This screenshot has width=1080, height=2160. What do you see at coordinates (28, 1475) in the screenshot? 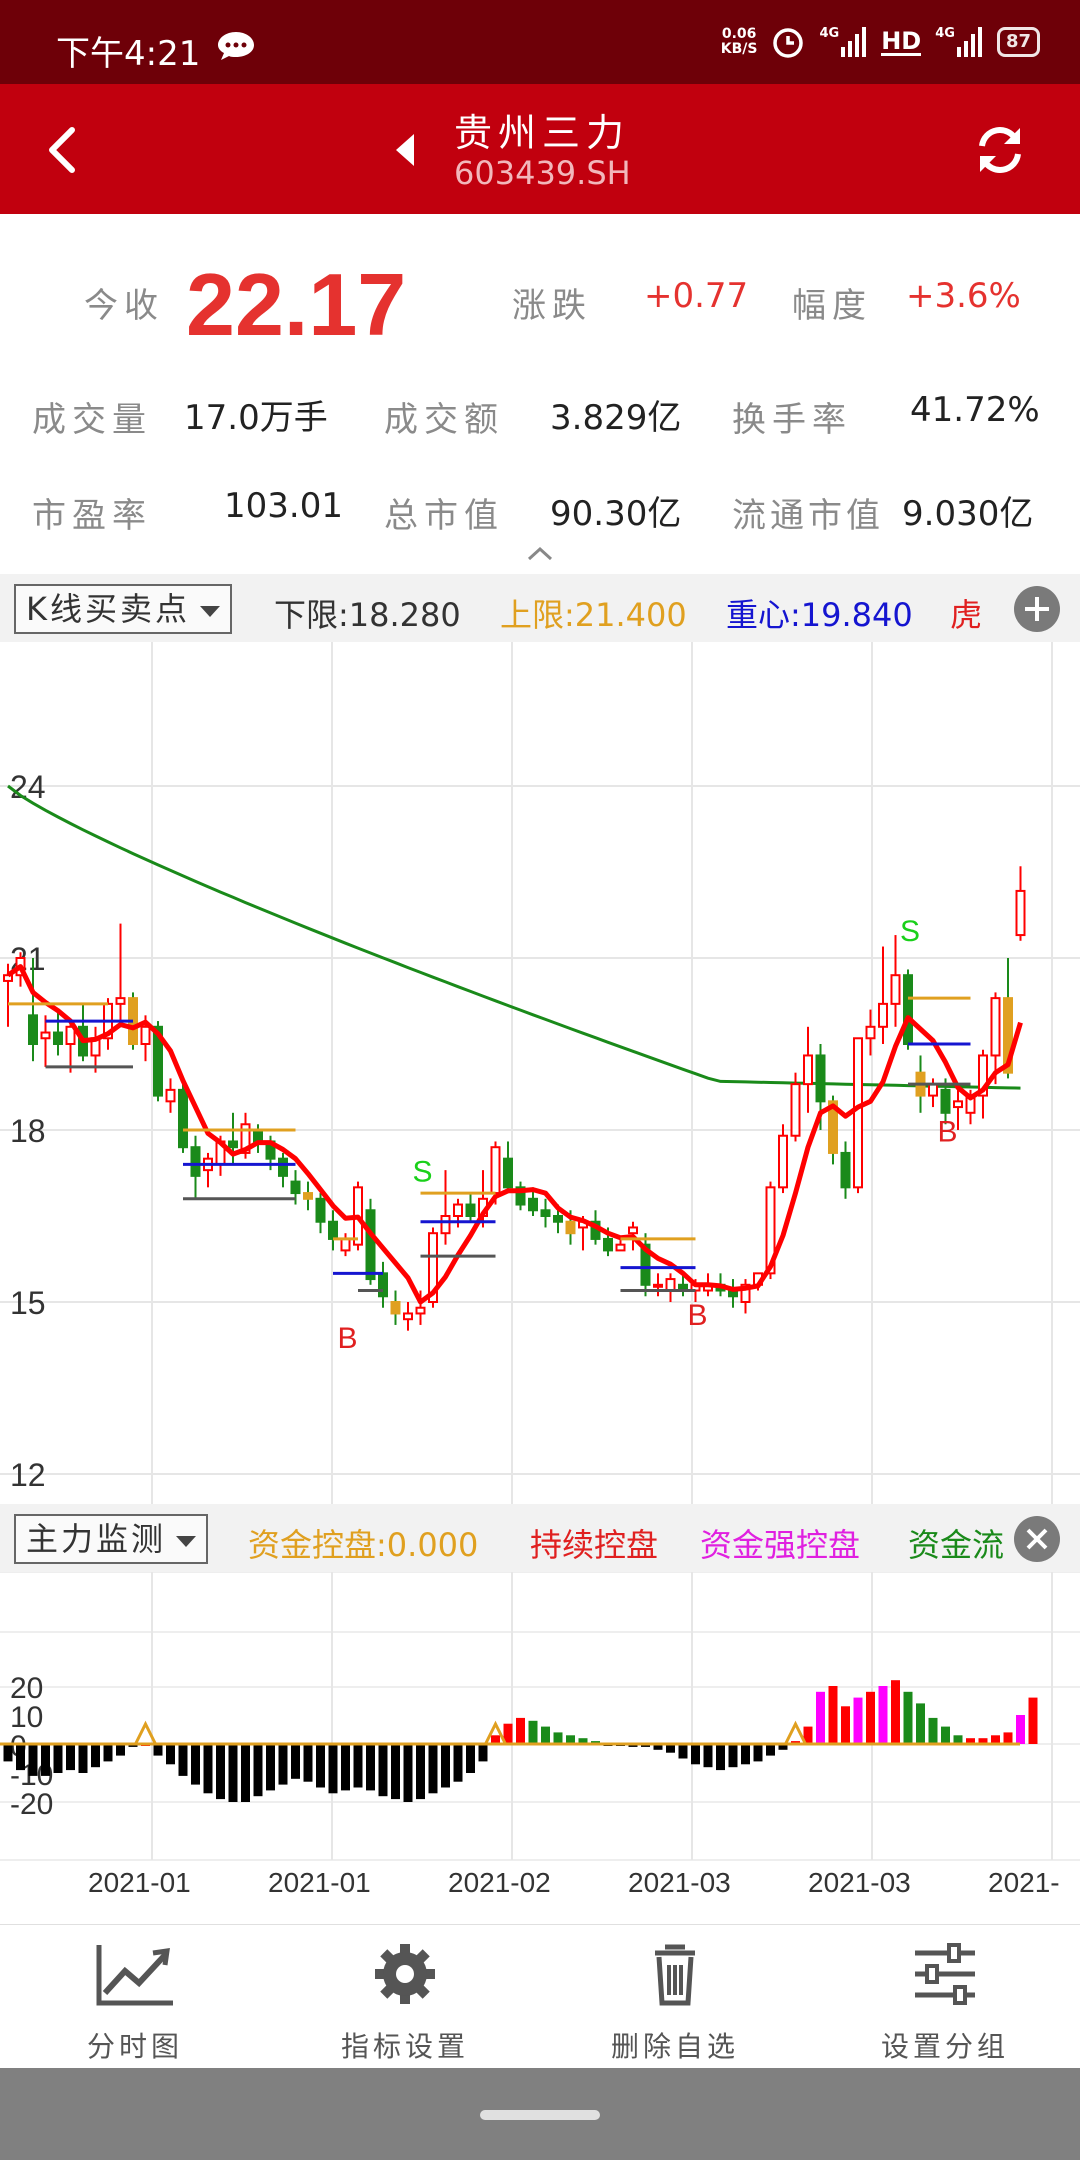
I see `y-tick-label: 12` at bounding box center [28, 1475].